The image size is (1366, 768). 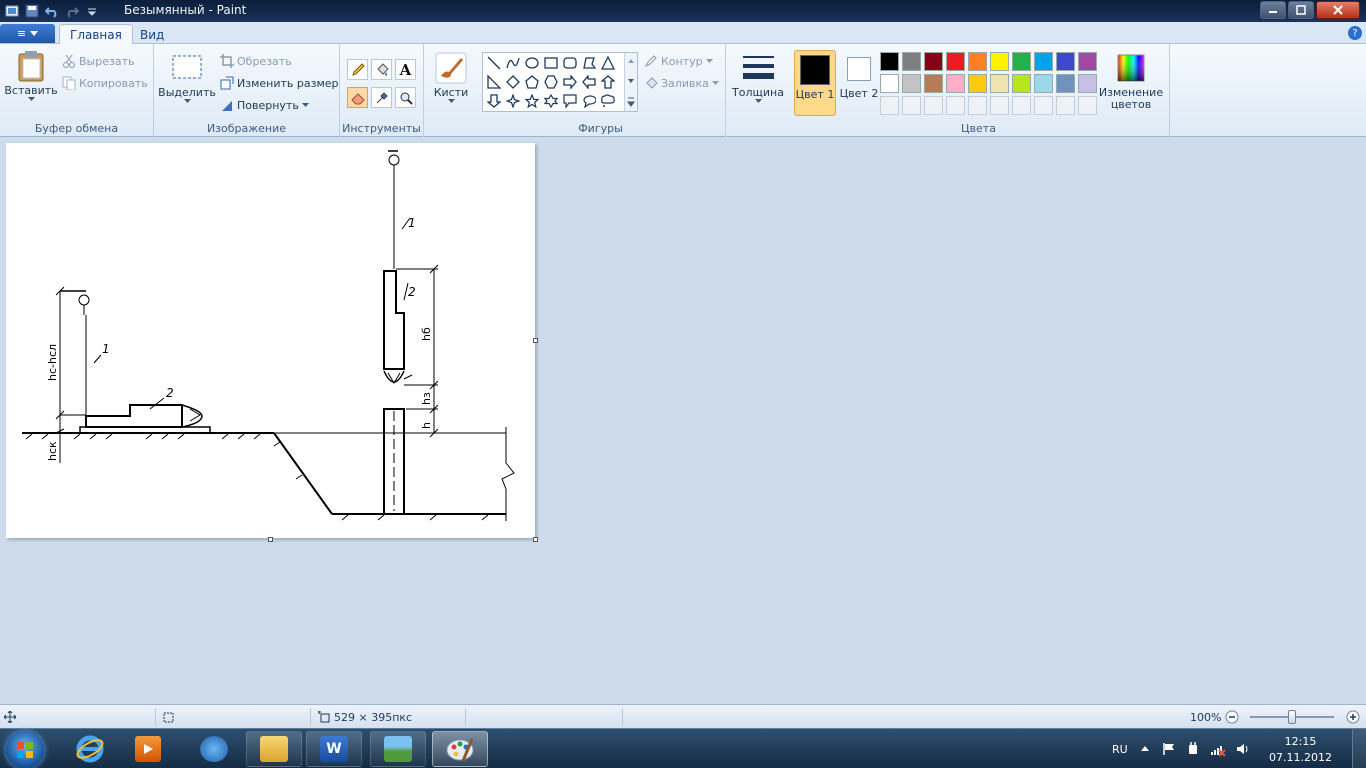 I want to click on taskbar-ie, so click(x=90, y=749).